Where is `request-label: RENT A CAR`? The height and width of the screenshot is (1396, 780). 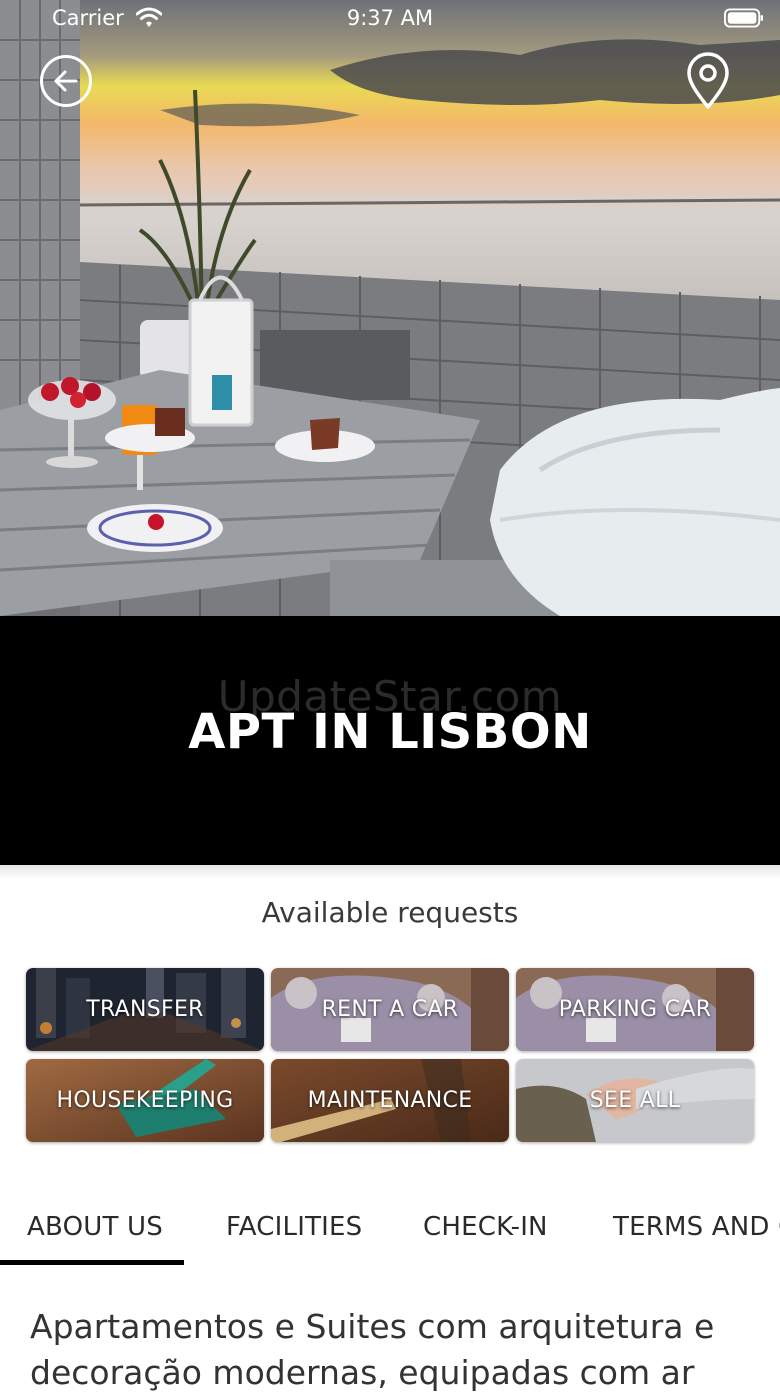
request-label: RENT A CAR is located at coordinates (390, 1009).